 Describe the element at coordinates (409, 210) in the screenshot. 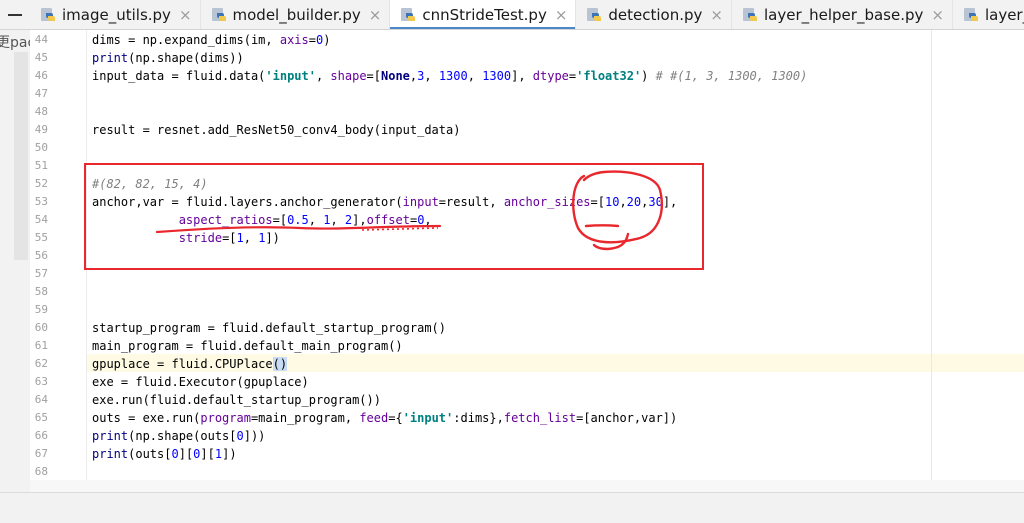

I see `red-annotation-scribbles` at that location.